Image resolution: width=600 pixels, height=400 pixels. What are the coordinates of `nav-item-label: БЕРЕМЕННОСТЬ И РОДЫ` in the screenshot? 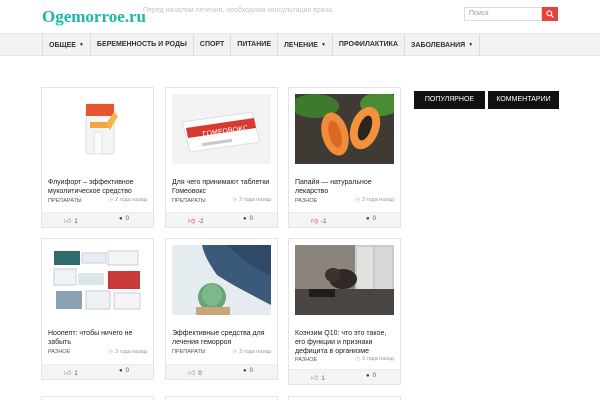 It's located at (141, 44).